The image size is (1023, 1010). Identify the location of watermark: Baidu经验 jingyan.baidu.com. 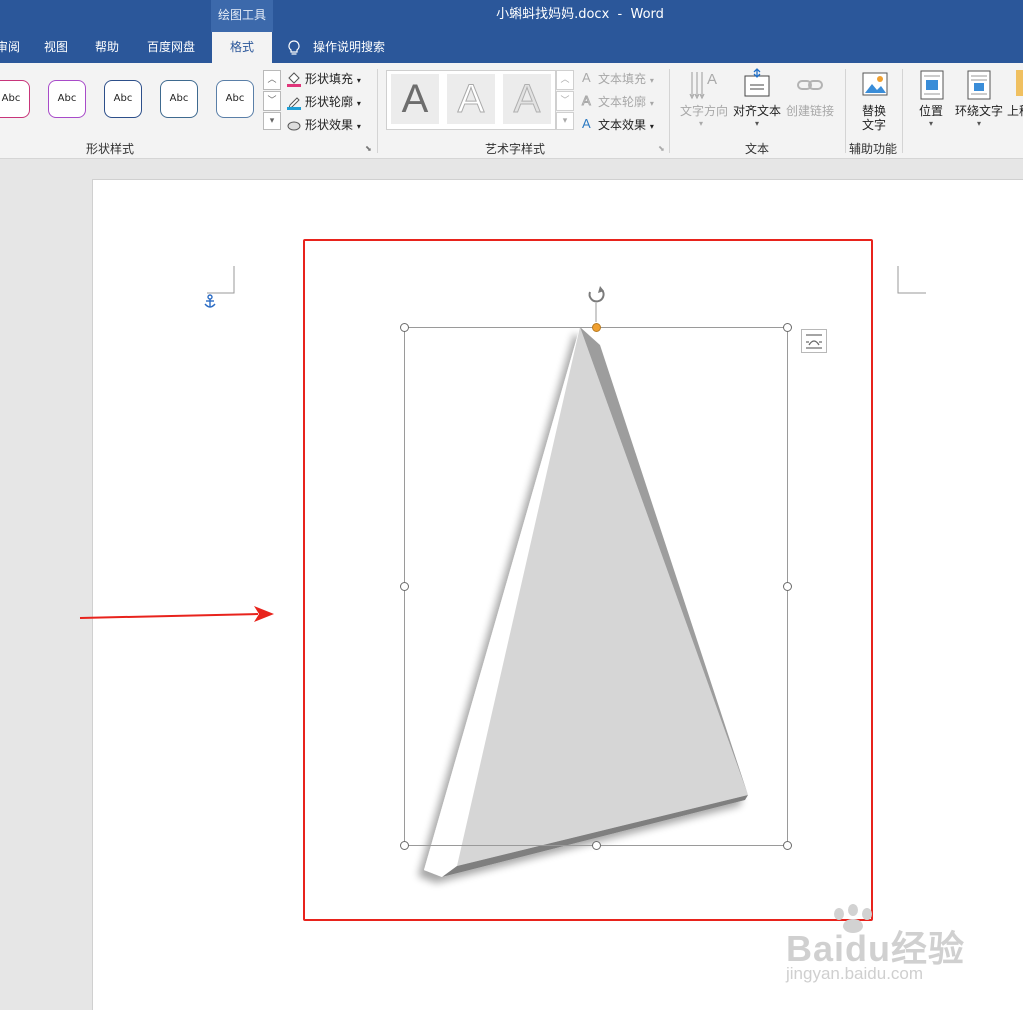
(884, 946).